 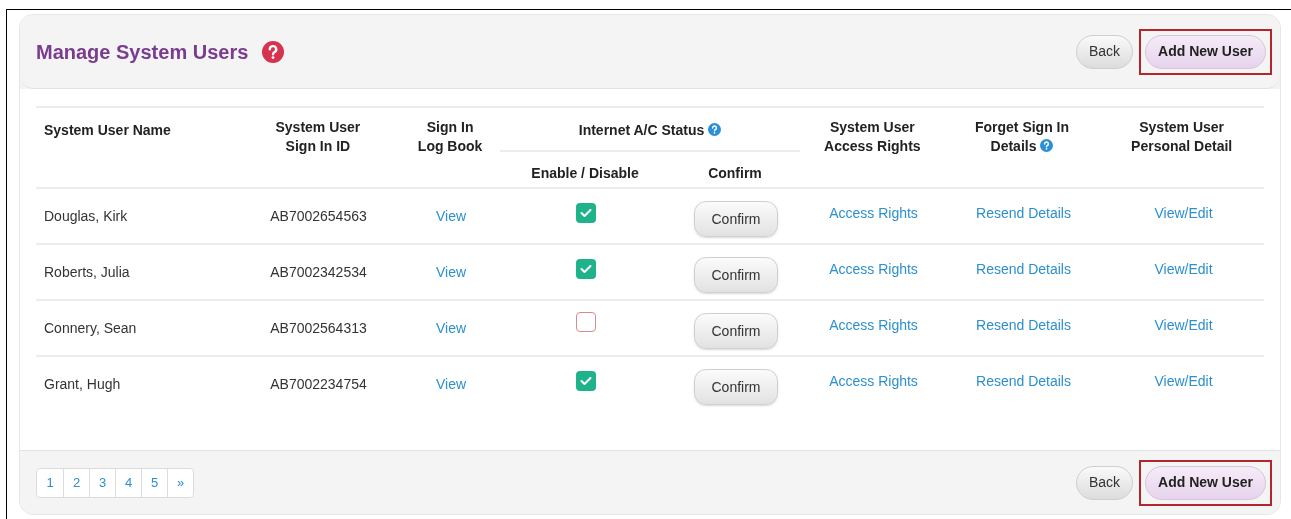 I want to click on page-link: 3, so click(x=102, y=482).